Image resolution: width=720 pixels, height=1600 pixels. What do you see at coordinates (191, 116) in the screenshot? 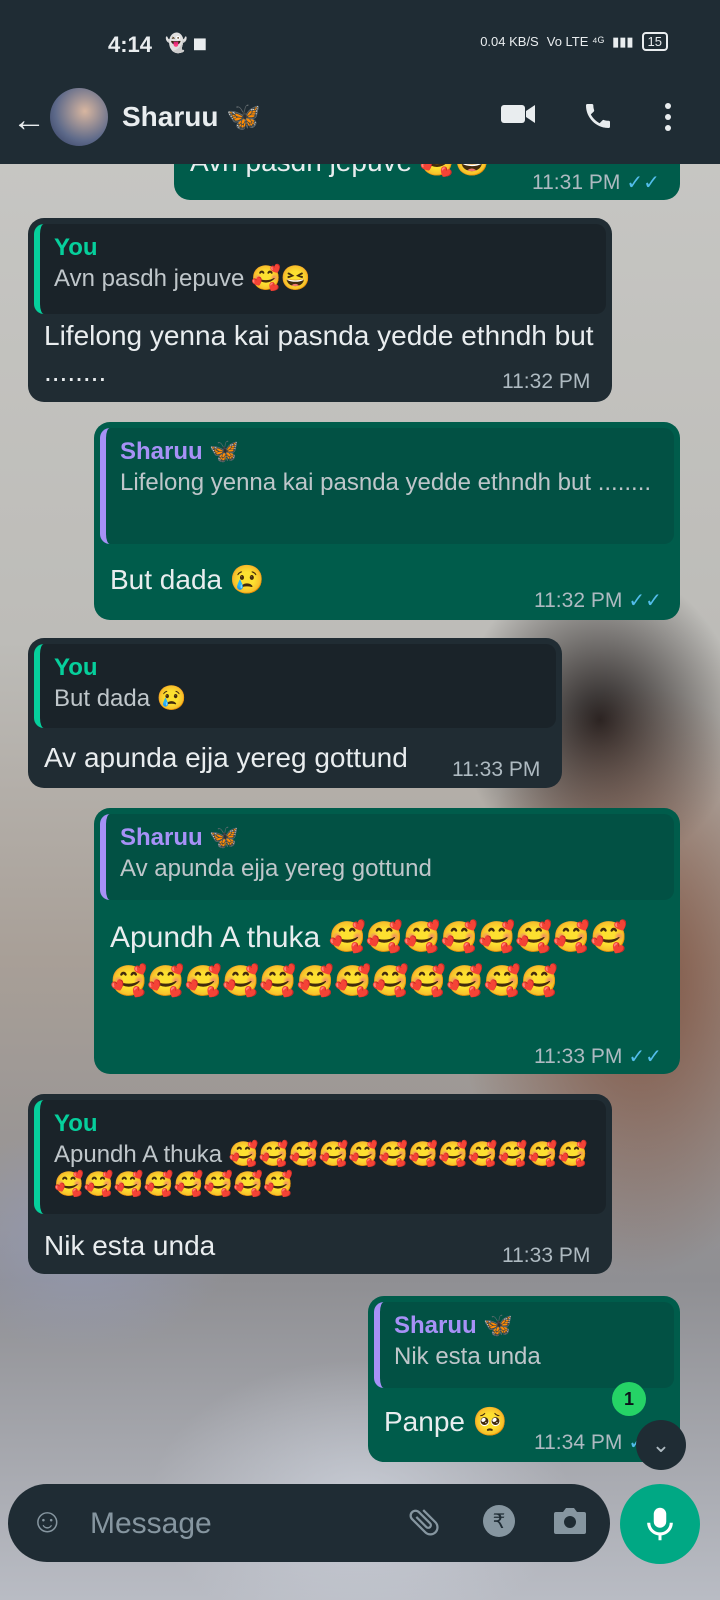
I see `contact-name: Sharuu 🦋` at bounding box center [191, 116].